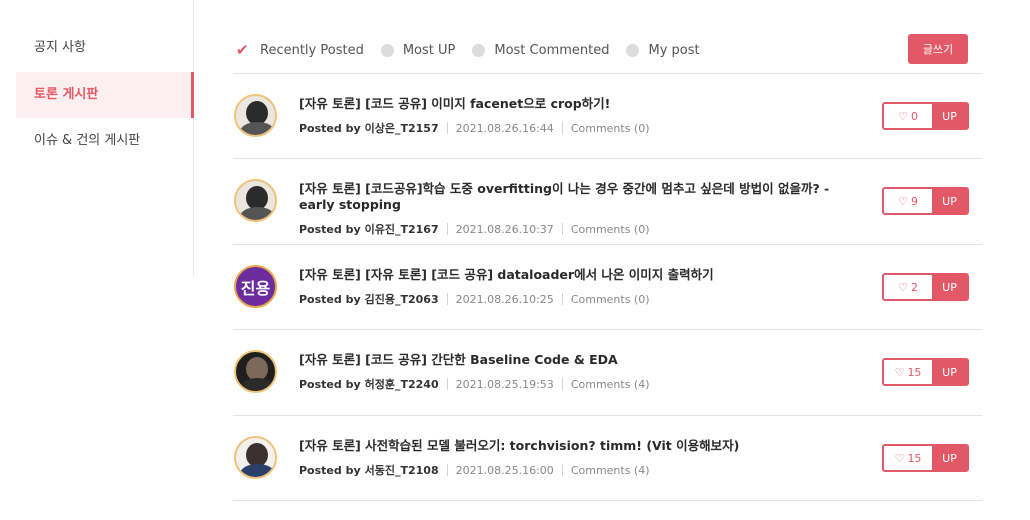 This screenshot has height=520, width=1030. I want to click on post-author: 이상은_T2157, so click(402, 128).